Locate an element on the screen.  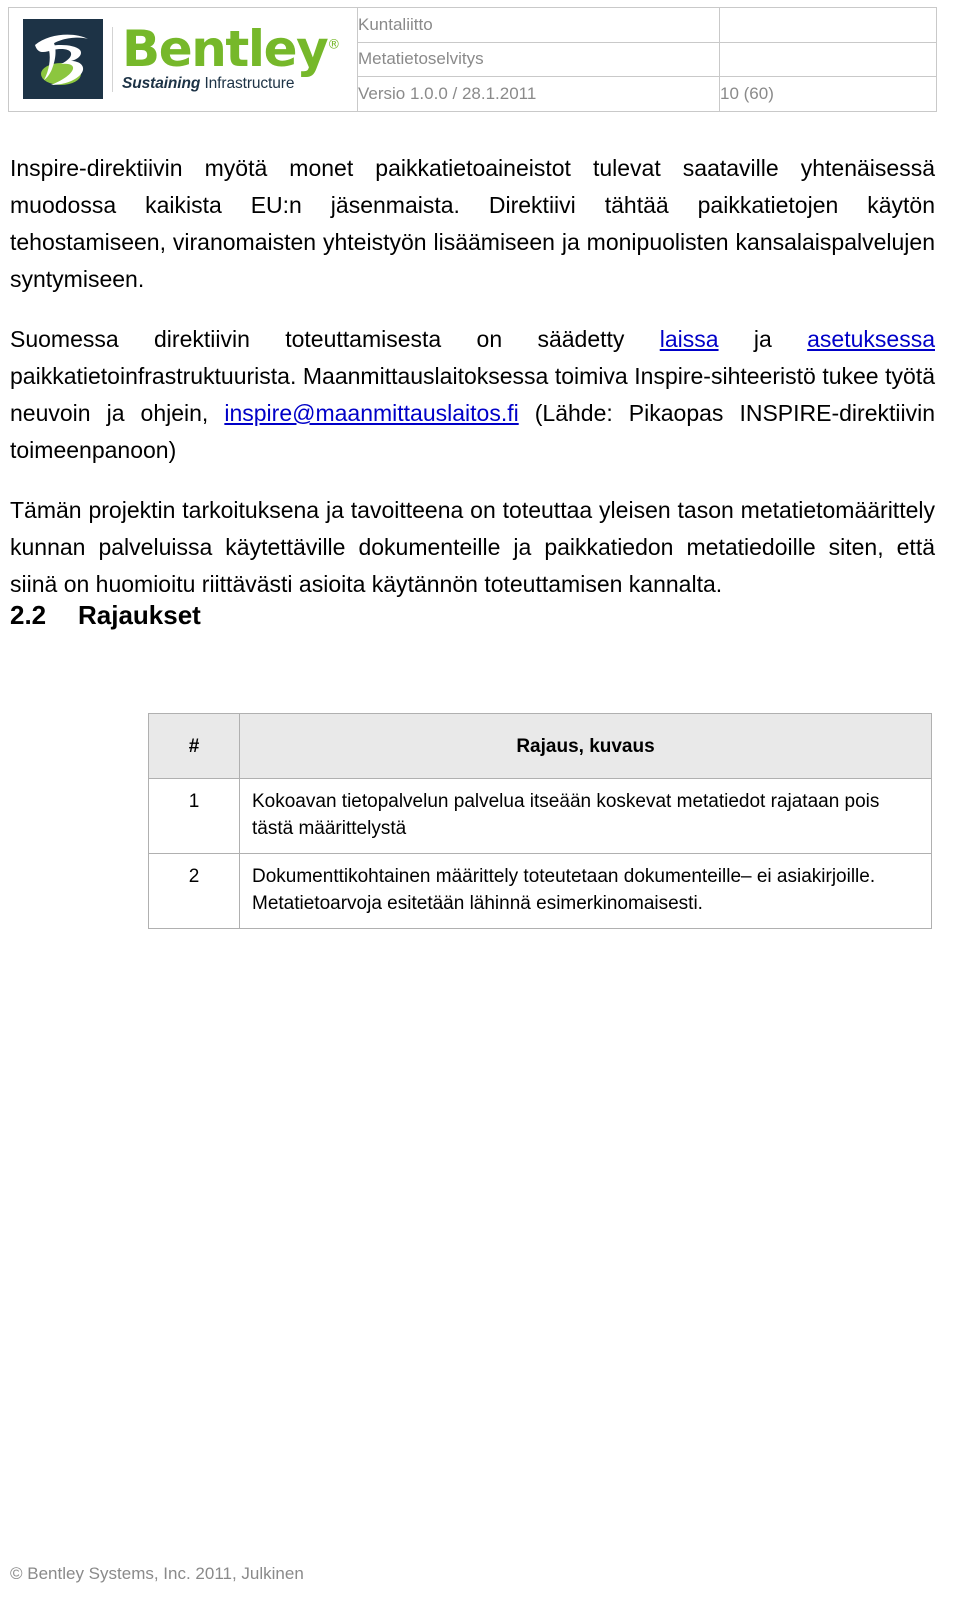
row-number: 2 is located at coordinates (194, 891).